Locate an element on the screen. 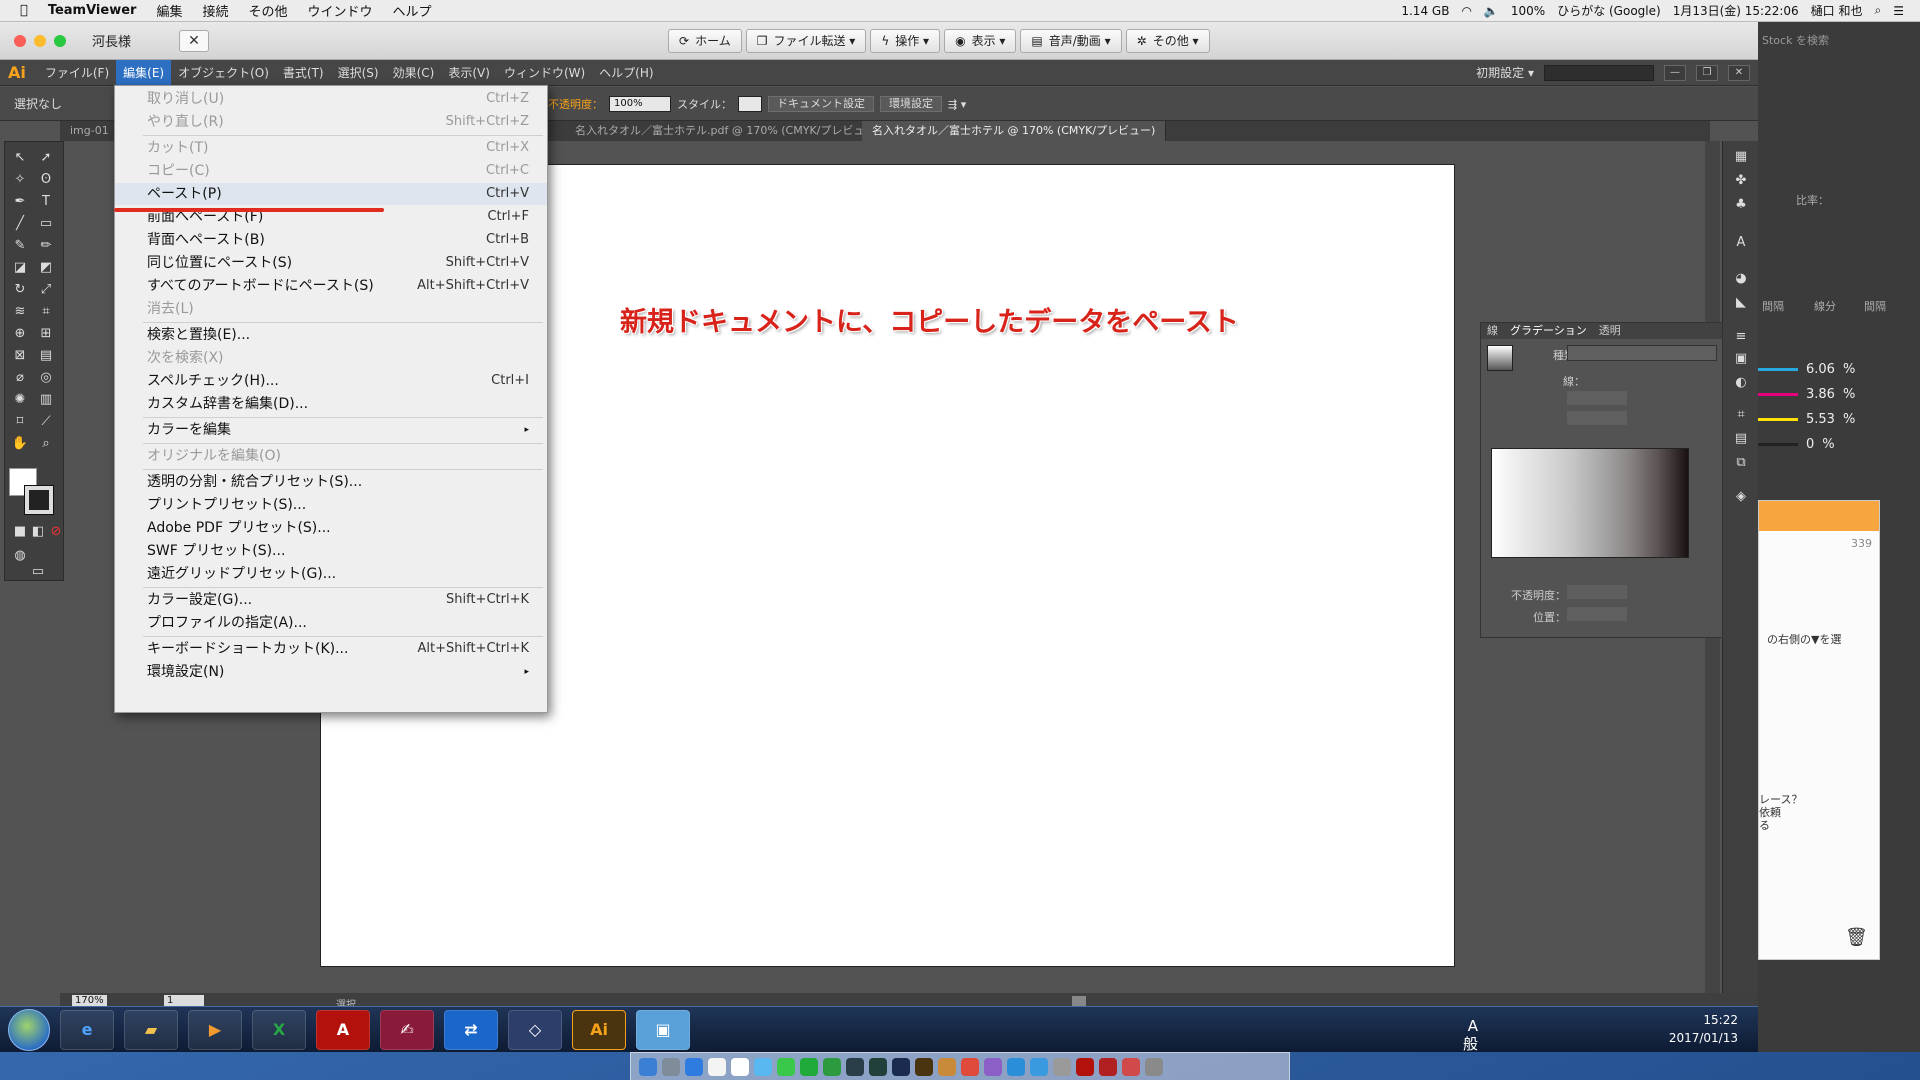  more-button: ✲ その他 ▾ is located at coordinates (1167, 41).